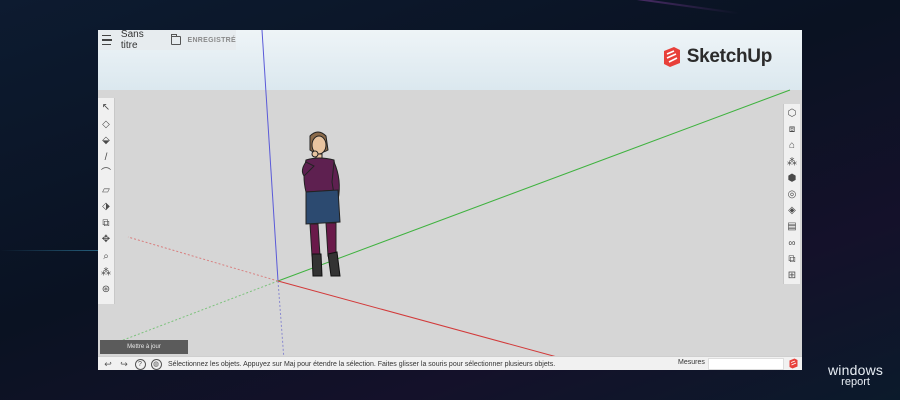  What do you see at coordinates (792, 163) in the screenshot?
I see `styles-icon: ⁂` at bounding box center [792, 163].